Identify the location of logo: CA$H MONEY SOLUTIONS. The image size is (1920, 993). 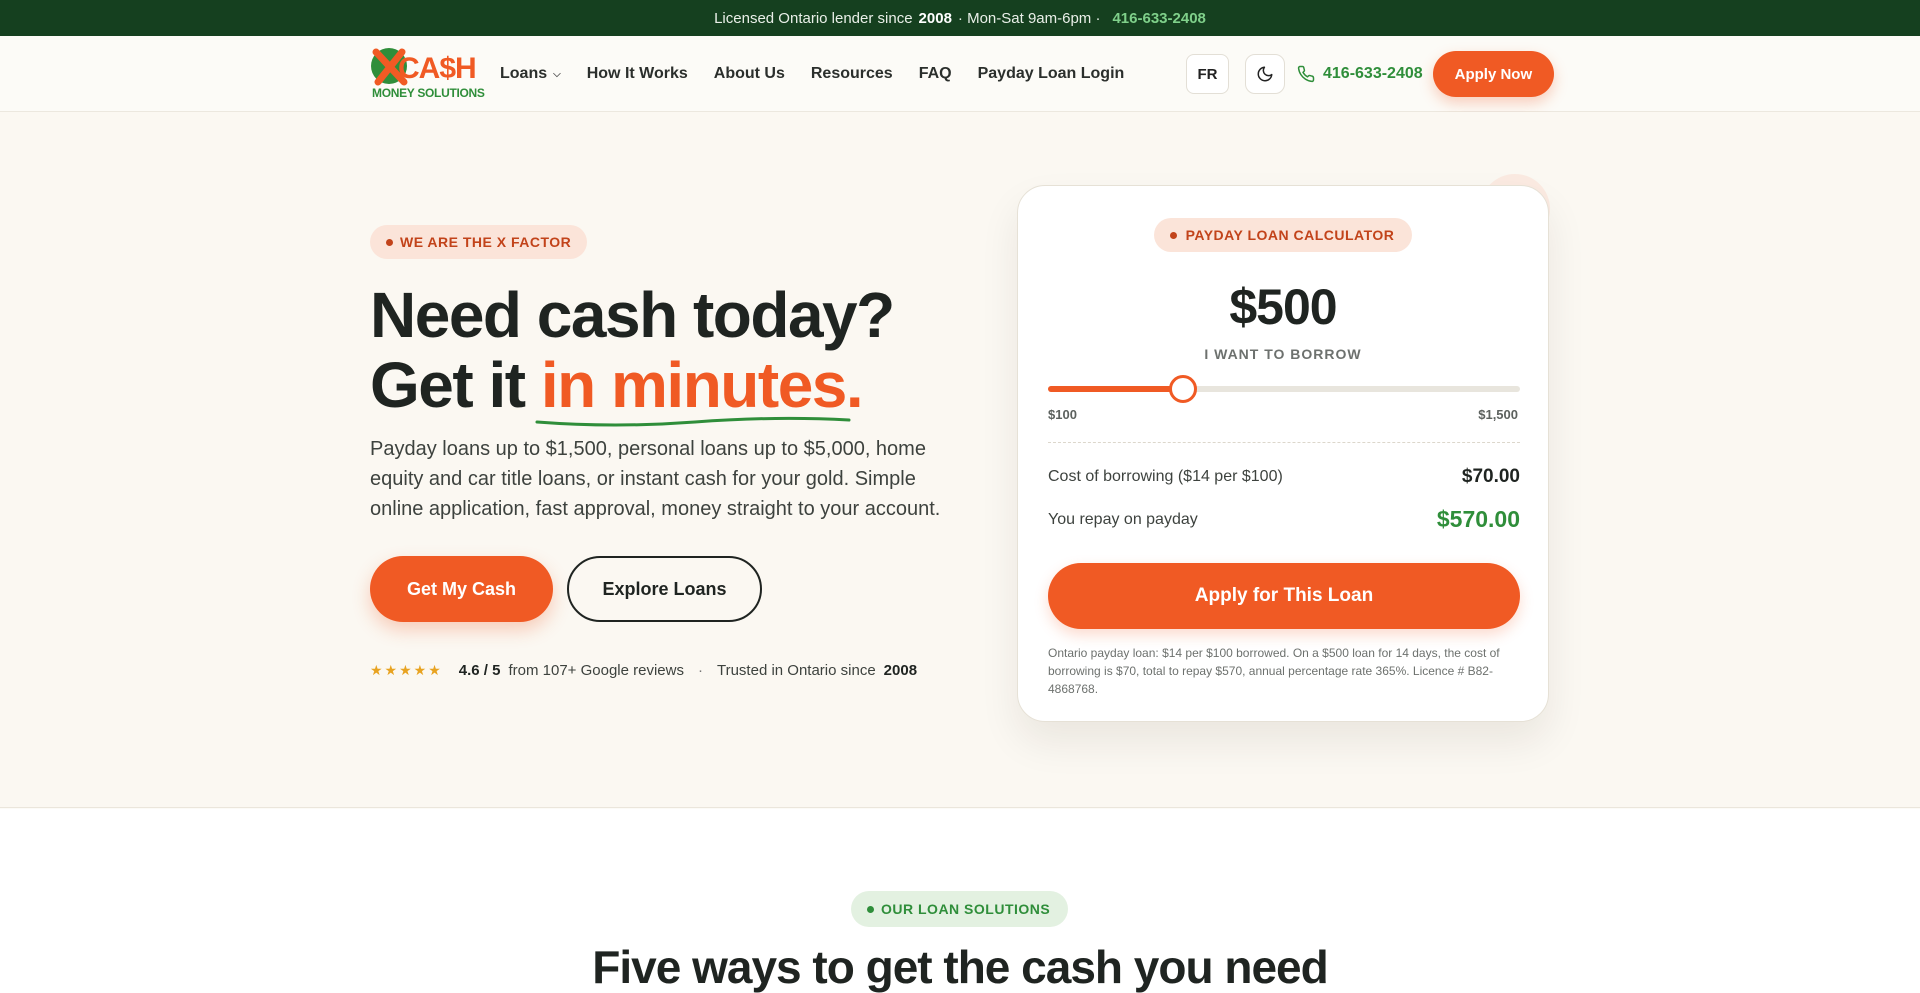
(427, 74).